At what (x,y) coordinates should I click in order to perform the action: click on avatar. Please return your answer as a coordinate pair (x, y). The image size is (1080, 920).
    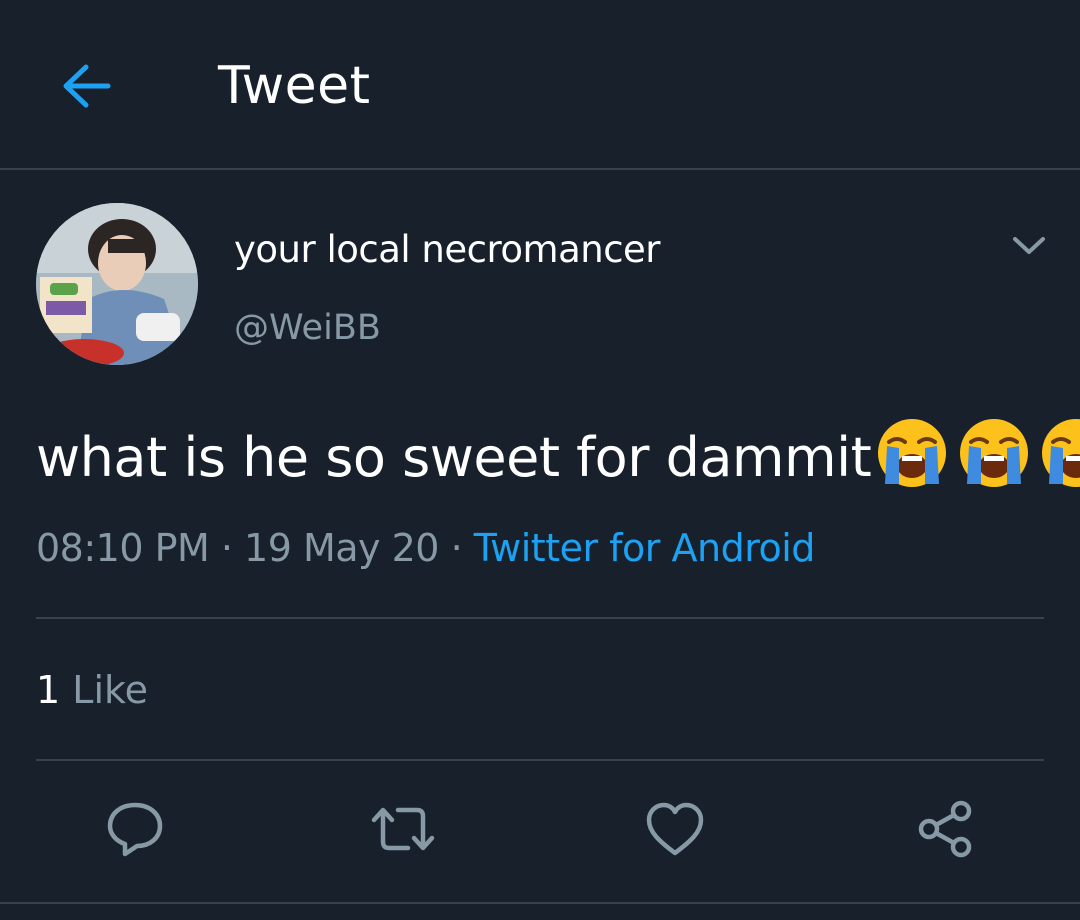
    Looking at the image, I should click on (117, 284).